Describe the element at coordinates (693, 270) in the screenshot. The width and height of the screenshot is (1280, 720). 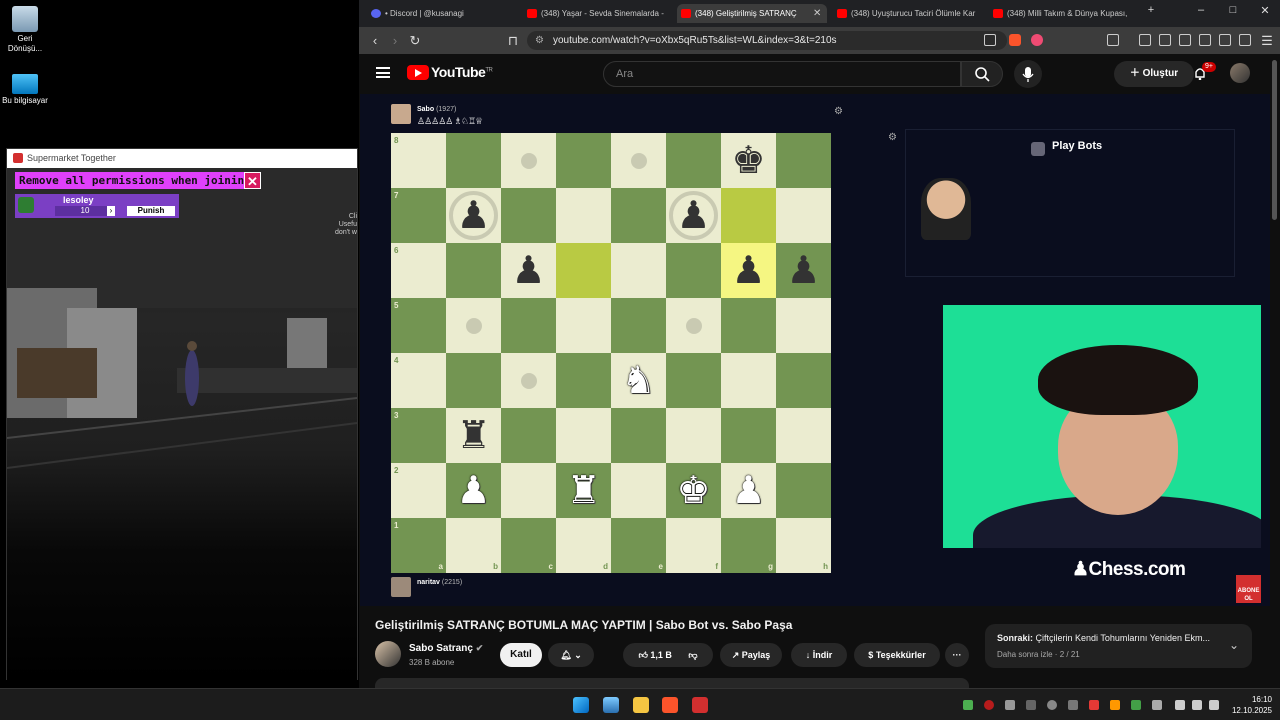
I see `square-f6` at that location.